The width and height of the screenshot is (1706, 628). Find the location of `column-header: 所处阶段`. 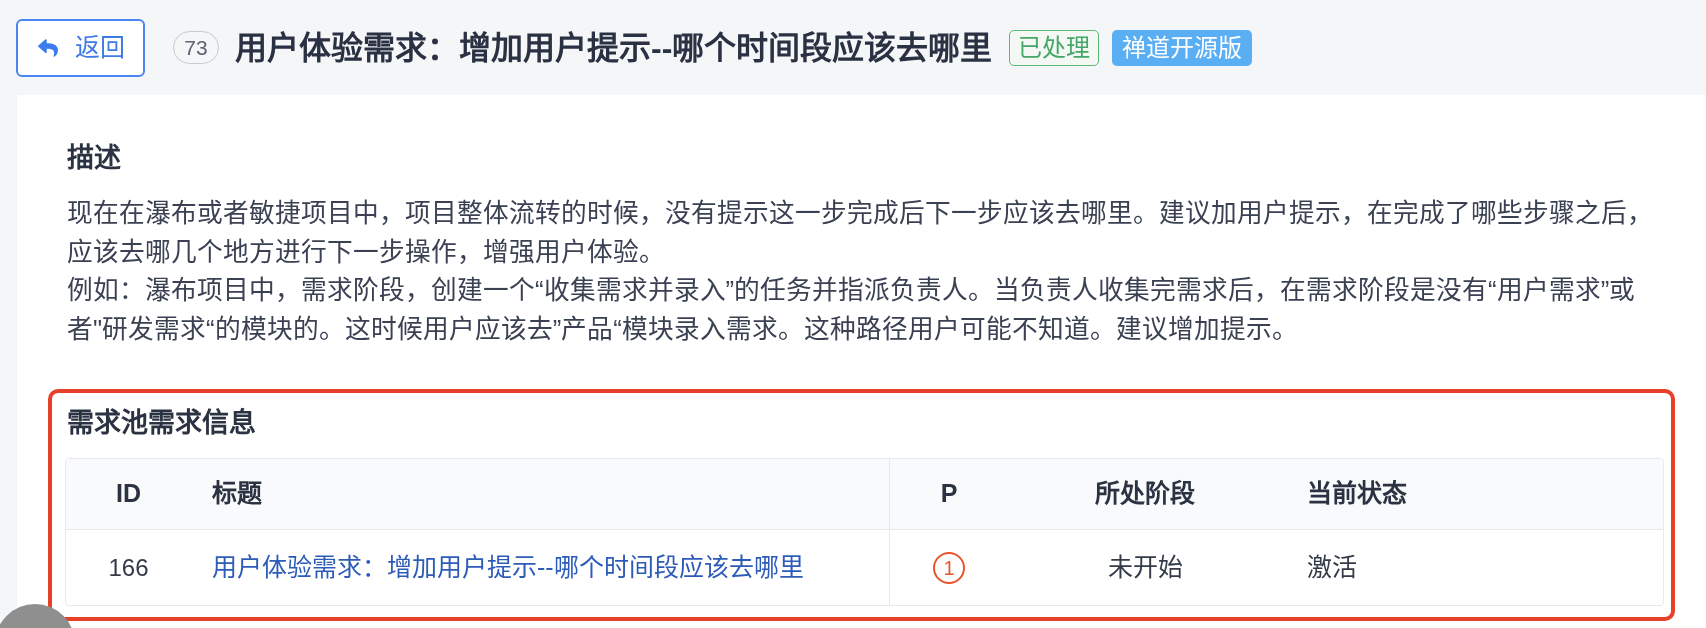

column-header: 所处阶段 is located at coordinates (1145, 494).